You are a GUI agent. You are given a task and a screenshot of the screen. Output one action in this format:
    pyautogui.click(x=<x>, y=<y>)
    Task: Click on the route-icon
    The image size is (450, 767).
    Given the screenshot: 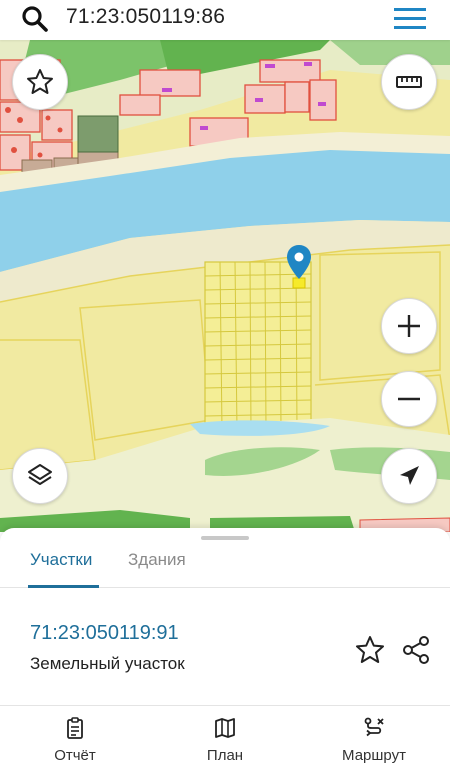 What is the action you would take?
    pyautogui.click(x=374, y=727)
    